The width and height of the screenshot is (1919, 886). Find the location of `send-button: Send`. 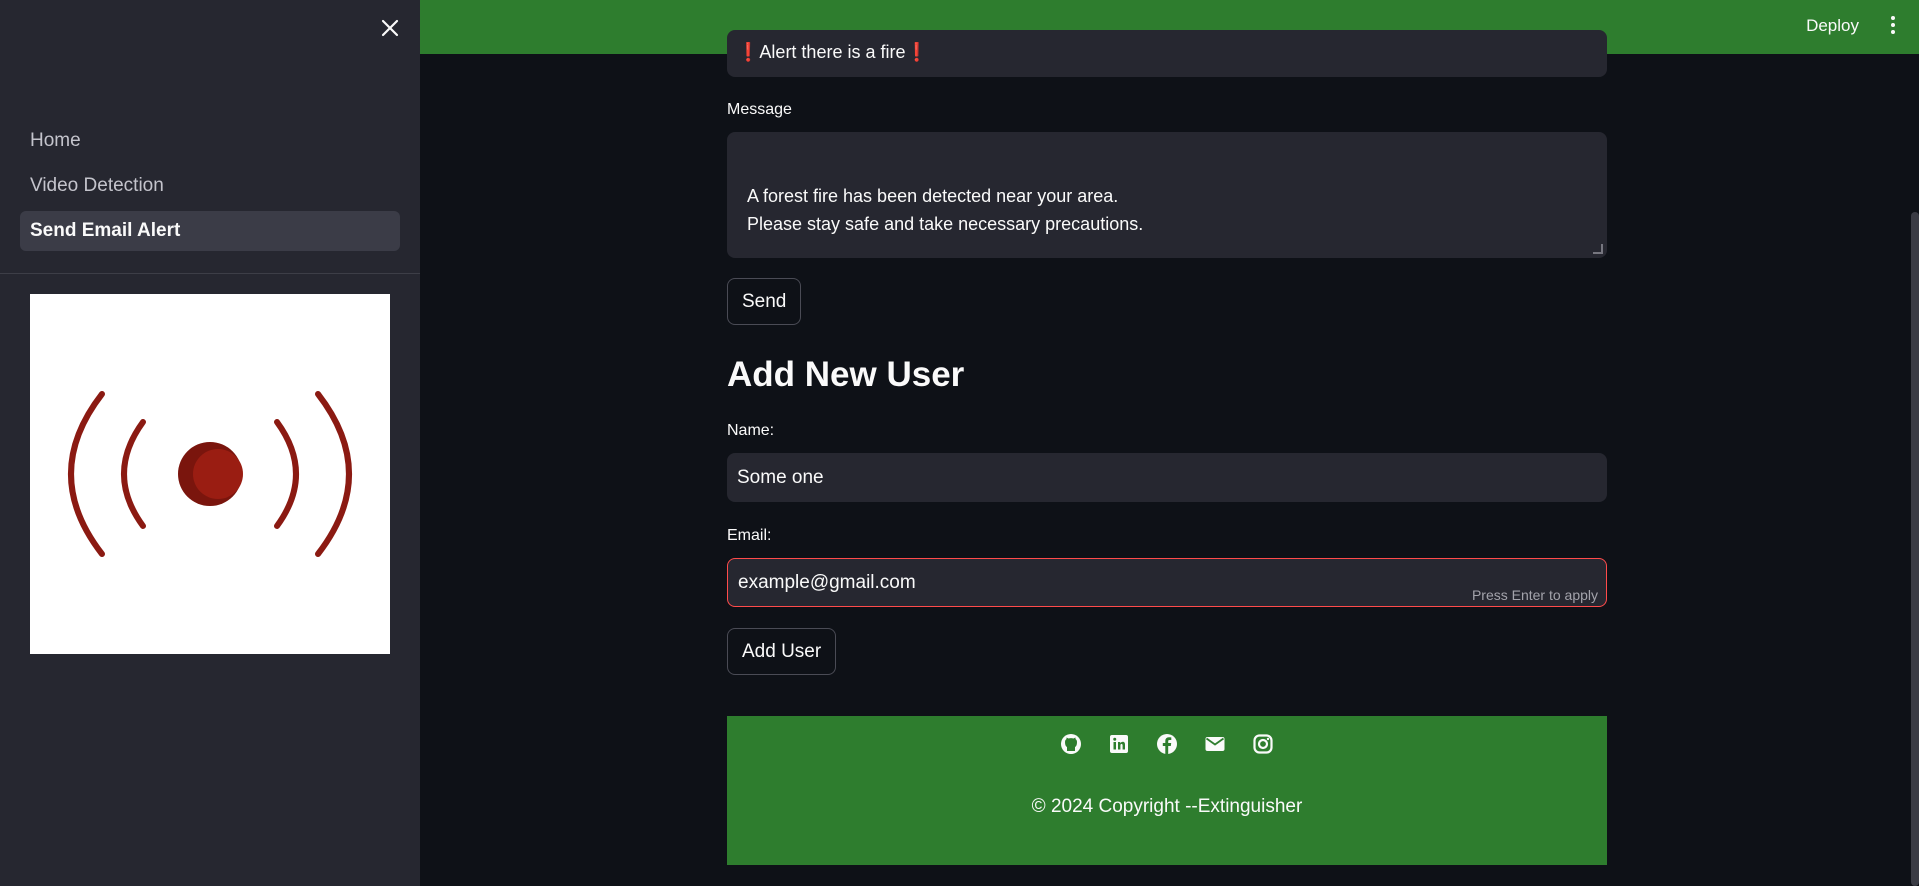

send-button: Send is located at coordinates (764, 301).